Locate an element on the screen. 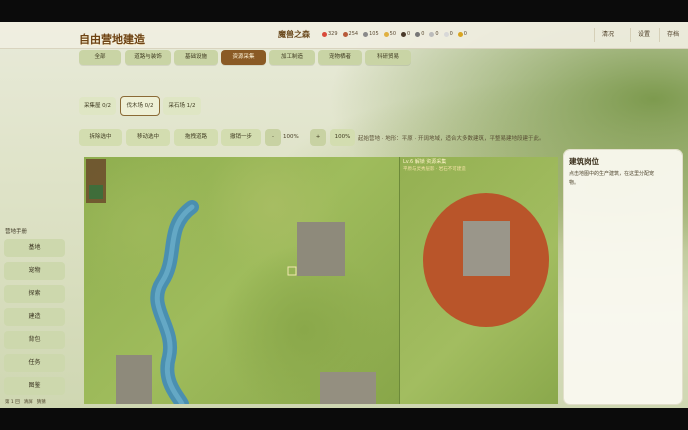 This screenshot has height=430, width=688. meat-resource: 254 is located at coordinates (350, 34).